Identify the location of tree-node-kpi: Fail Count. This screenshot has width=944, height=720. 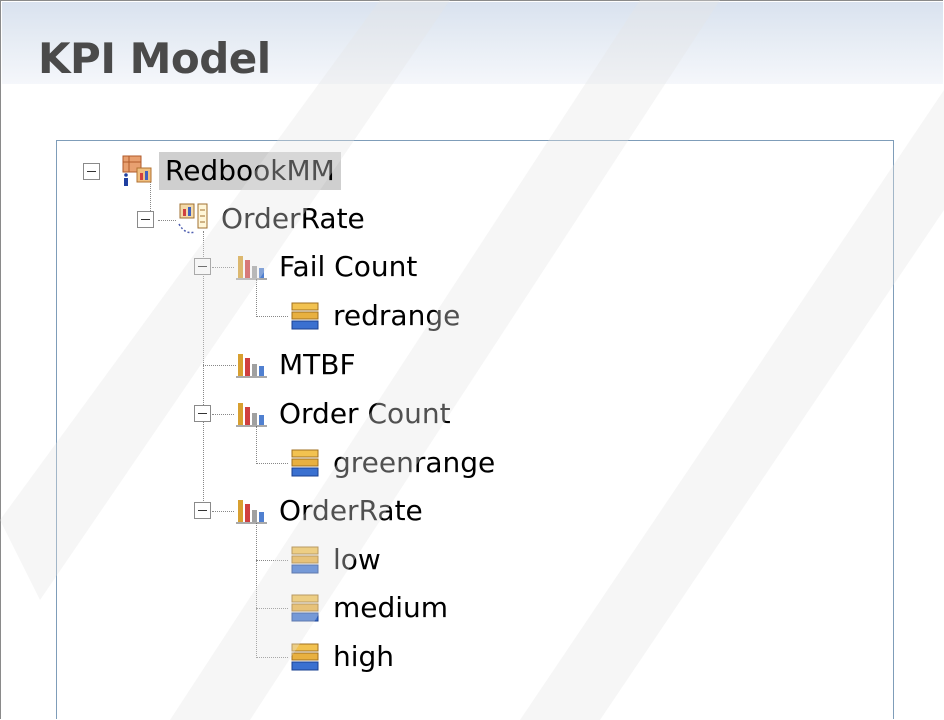
(329, 267).